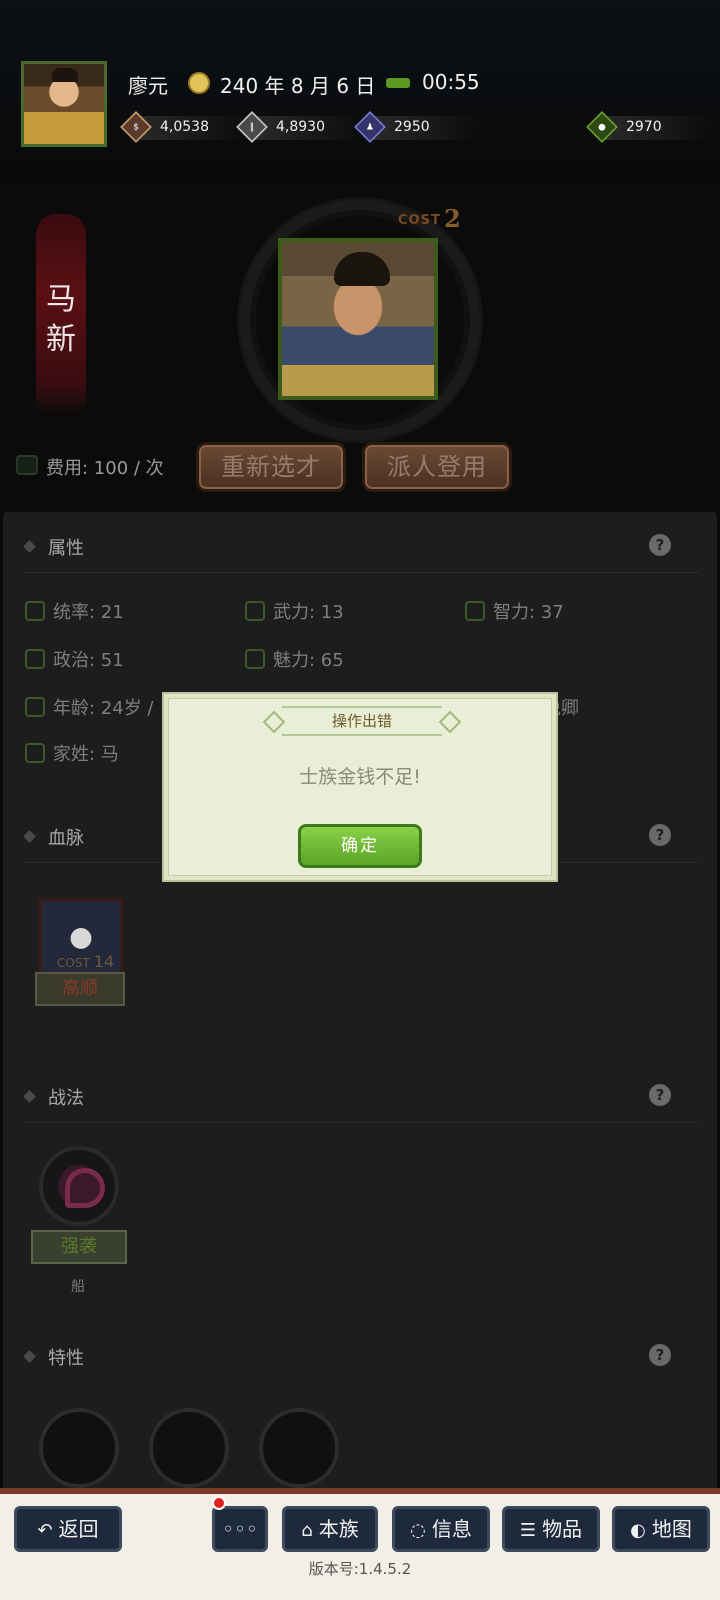  What do you see at coordinates (80, 989) in the screenshot?
I see `bloodline-unit-name: 高顺` at bounding box center [80, 989].